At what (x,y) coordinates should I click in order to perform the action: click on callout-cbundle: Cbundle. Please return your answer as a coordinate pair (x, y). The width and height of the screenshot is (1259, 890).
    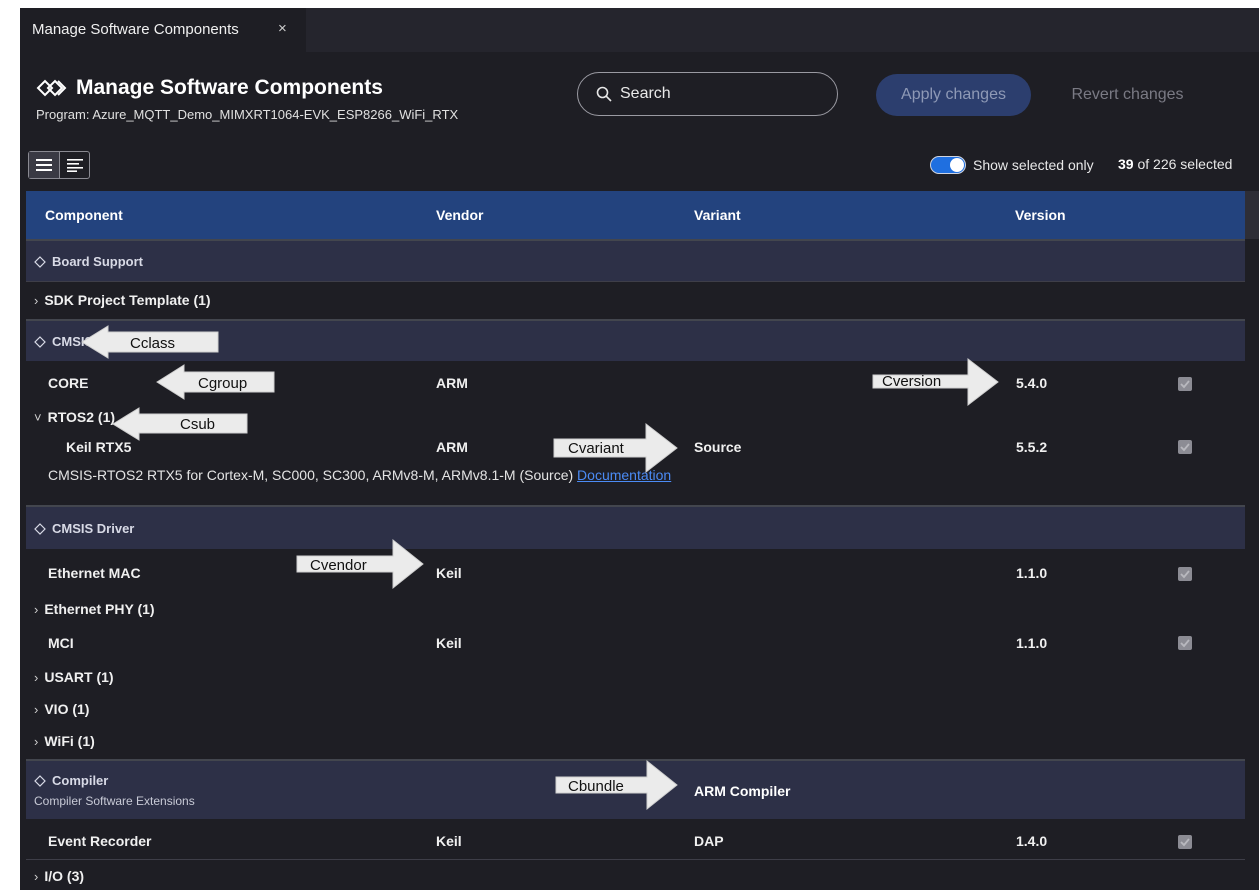
    Looking at the image, I should click on (596, 786).